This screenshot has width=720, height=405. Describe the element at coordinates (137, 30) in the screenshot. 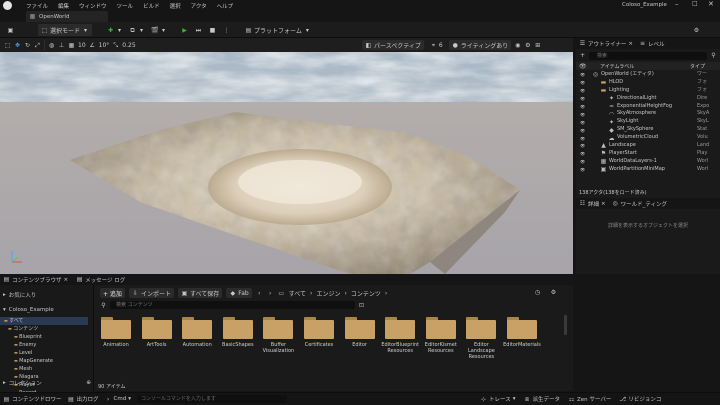

I see `blueprint-button: ⧉ ▾` at that location.